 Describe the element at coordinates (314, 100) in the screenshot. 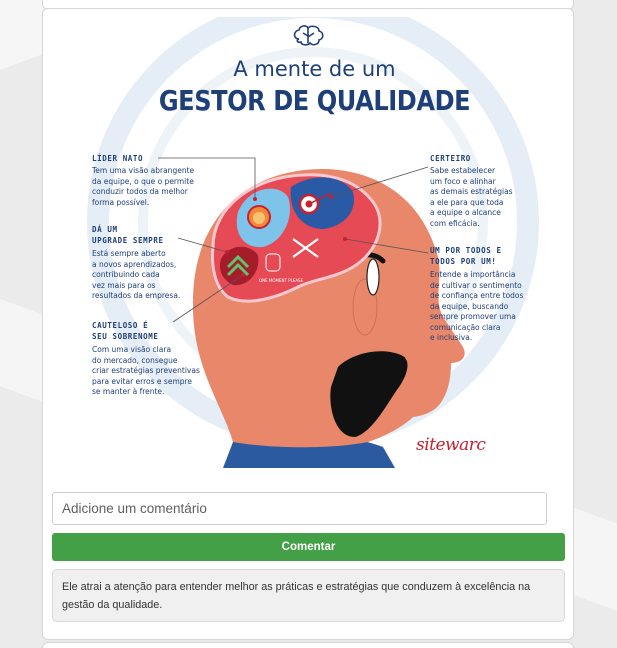

I see `infographic-title-line2: GESTOR DE QUALIDADE` at that location.